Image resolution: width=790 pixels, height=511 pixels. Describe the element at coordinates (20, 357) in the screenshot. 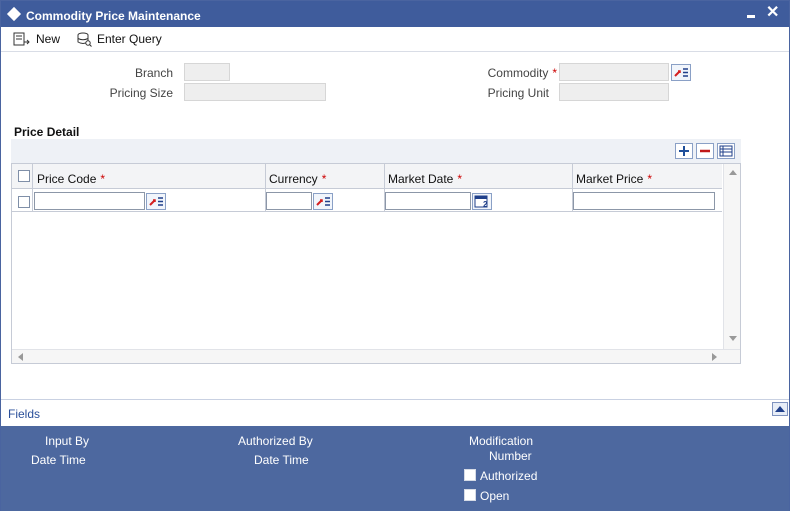

I see `scroll-left-arrow-icon` at that location.